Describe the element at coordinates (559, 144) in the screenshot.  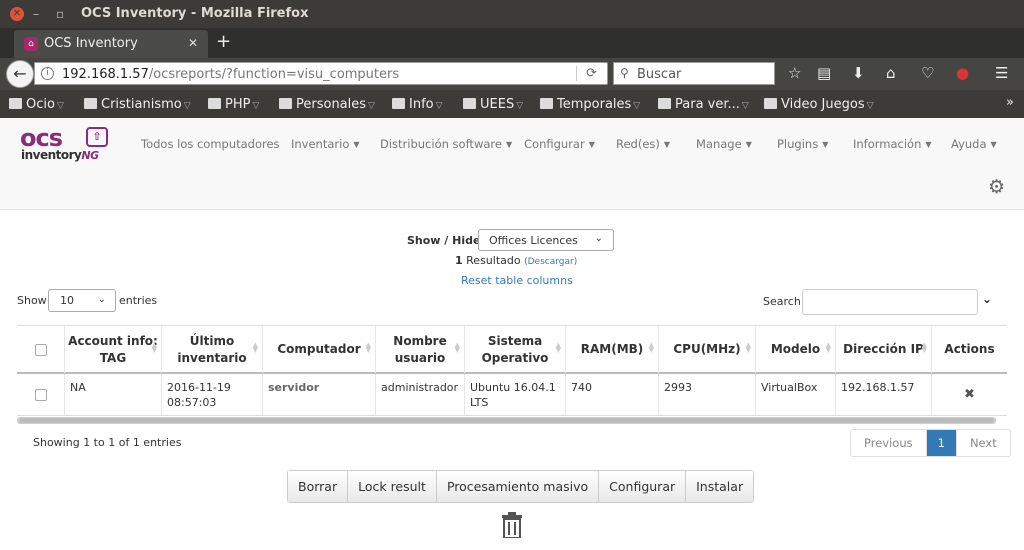
I see `menu-configurar: Configurar ▼` at that location.